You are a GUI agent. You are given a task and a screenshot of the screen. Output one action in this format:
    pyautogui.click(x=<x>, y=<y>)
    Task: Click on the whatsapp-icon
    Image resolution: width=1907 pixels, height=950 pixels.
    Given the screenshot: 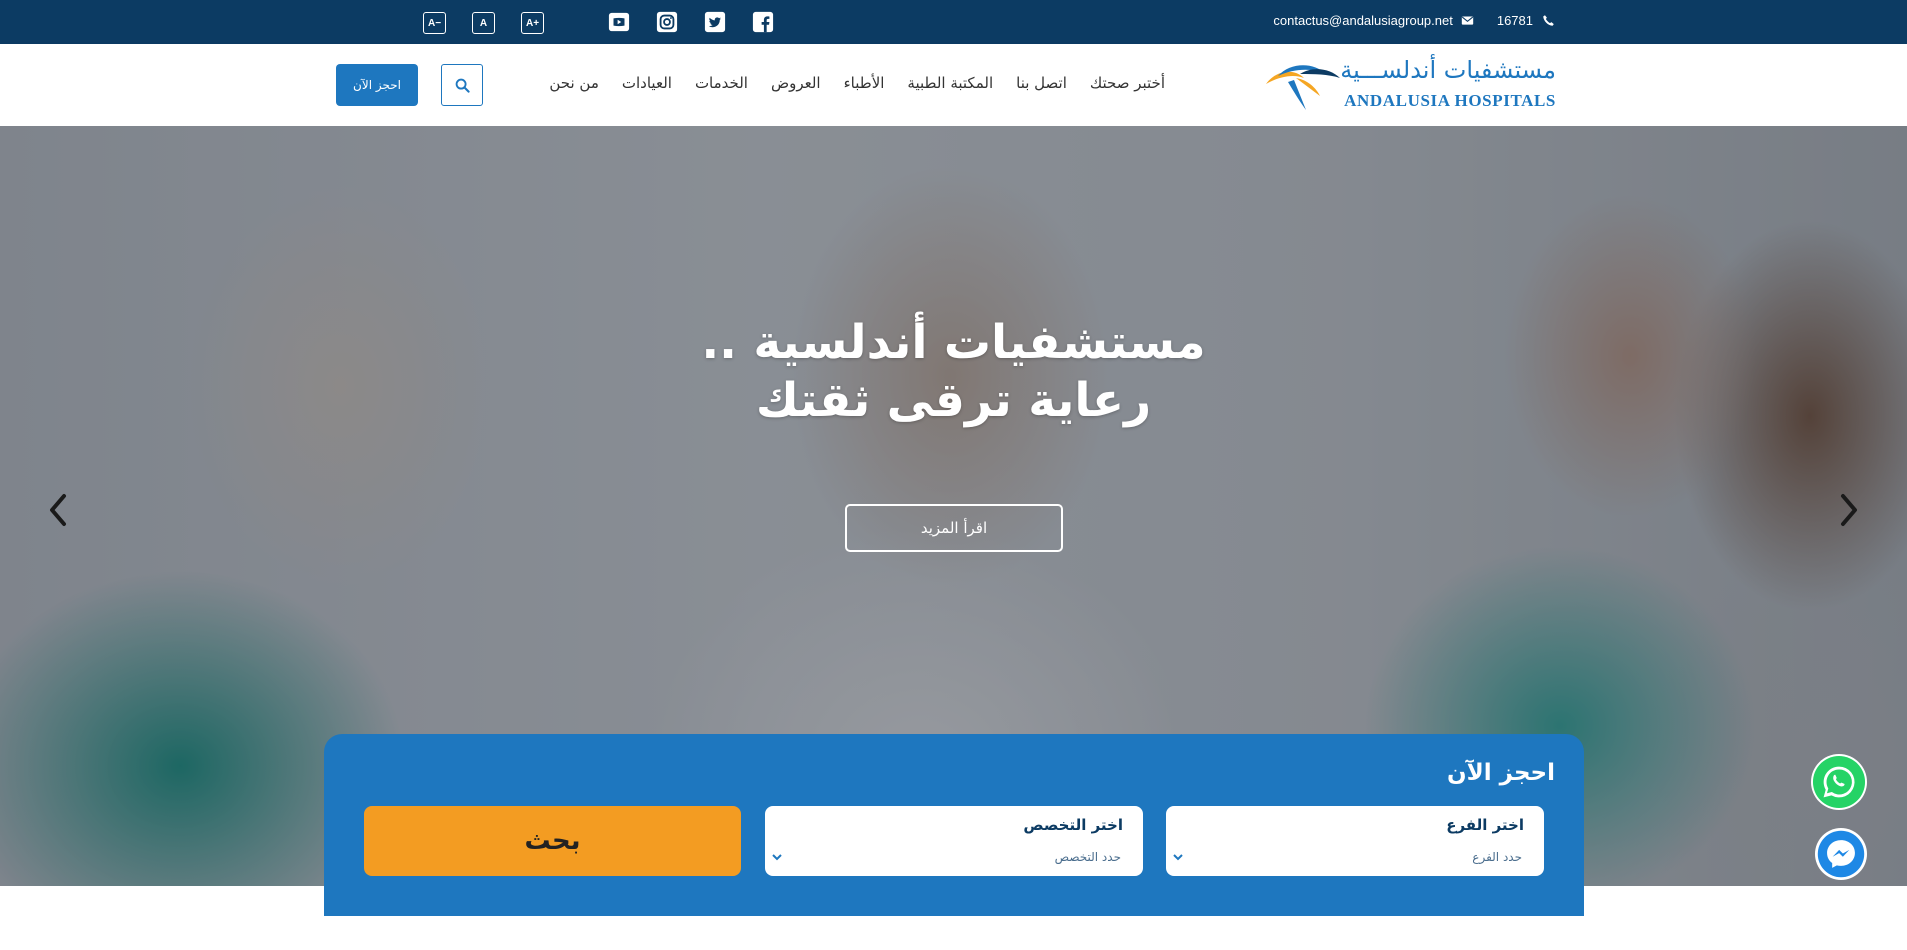 What is the action you would take?
    pyautogui.click(x=1839, y=782)
    